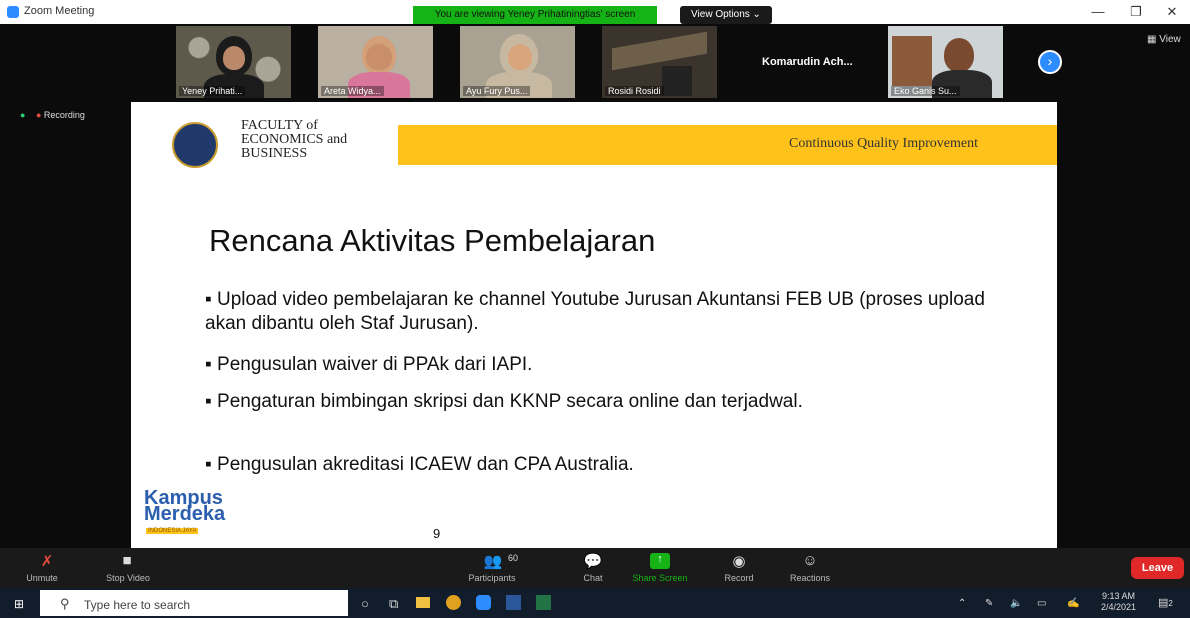  Describe the element at coordinates (810, 578) in the screenshot. I see `reactions-button: Reactions` at that location.